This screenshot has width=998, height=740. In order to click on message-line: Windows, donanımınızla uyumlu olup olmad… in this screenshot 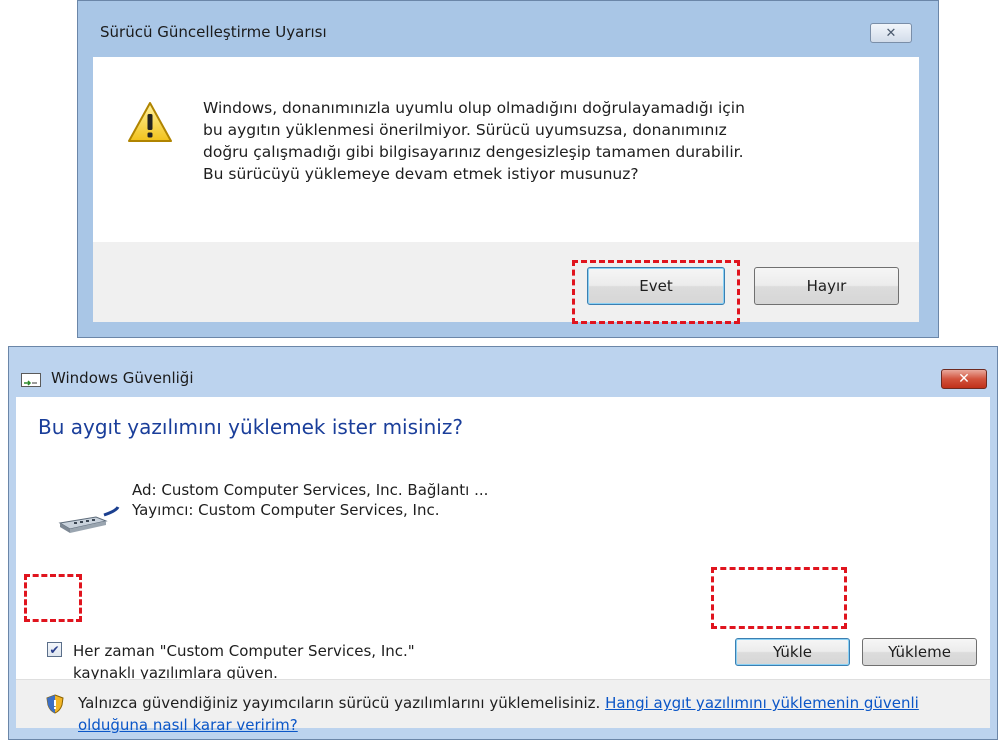, I will do `click(474, 108)`.